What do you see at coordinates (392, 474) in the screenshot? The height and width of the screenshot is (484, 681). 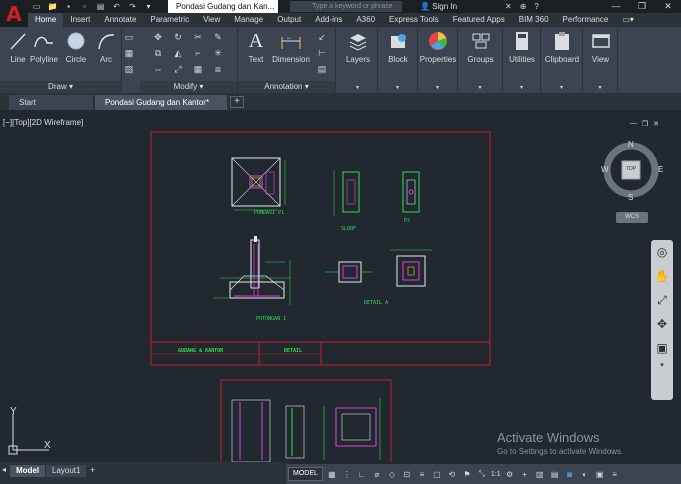 I see `isodraft-icon: ◇` at bounding box center [392, 474].